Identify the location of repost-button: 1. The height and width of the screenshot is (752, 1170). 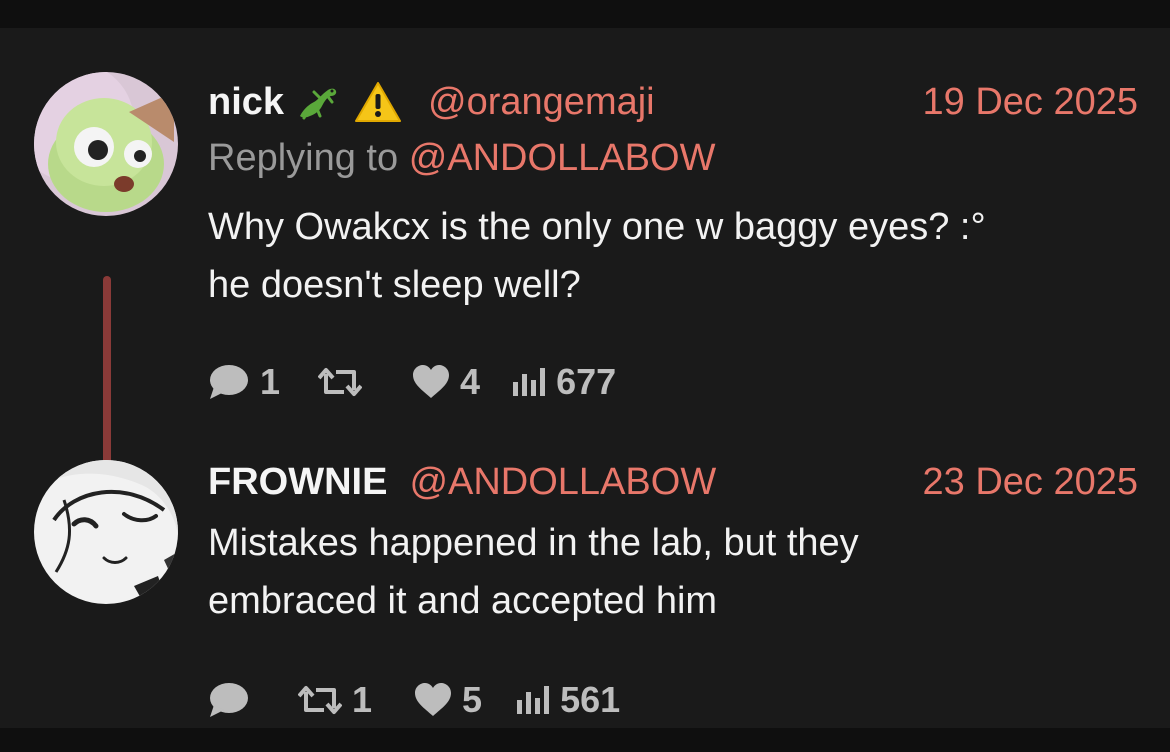
(335, 700).